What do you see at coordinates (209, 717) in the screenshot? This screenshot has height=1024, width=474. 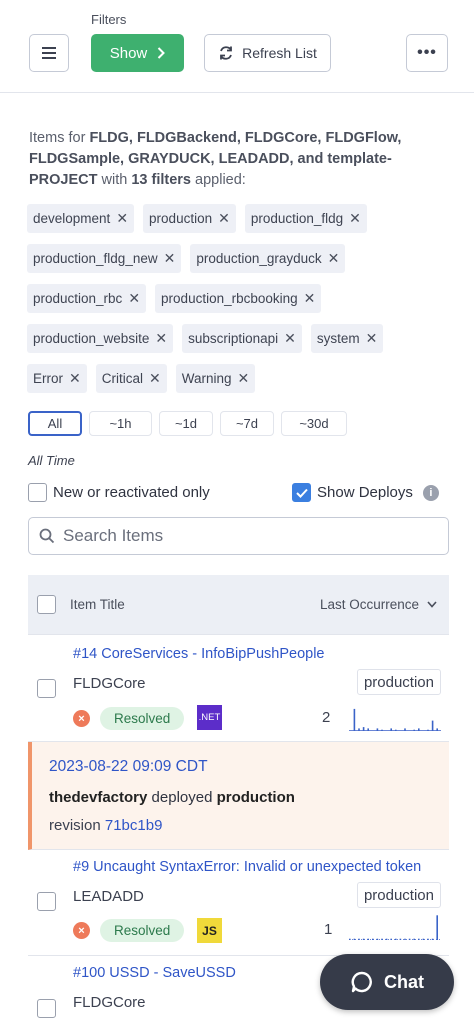 I see `dotnet-language-icon: .NET` at bounding box center [209, 717].